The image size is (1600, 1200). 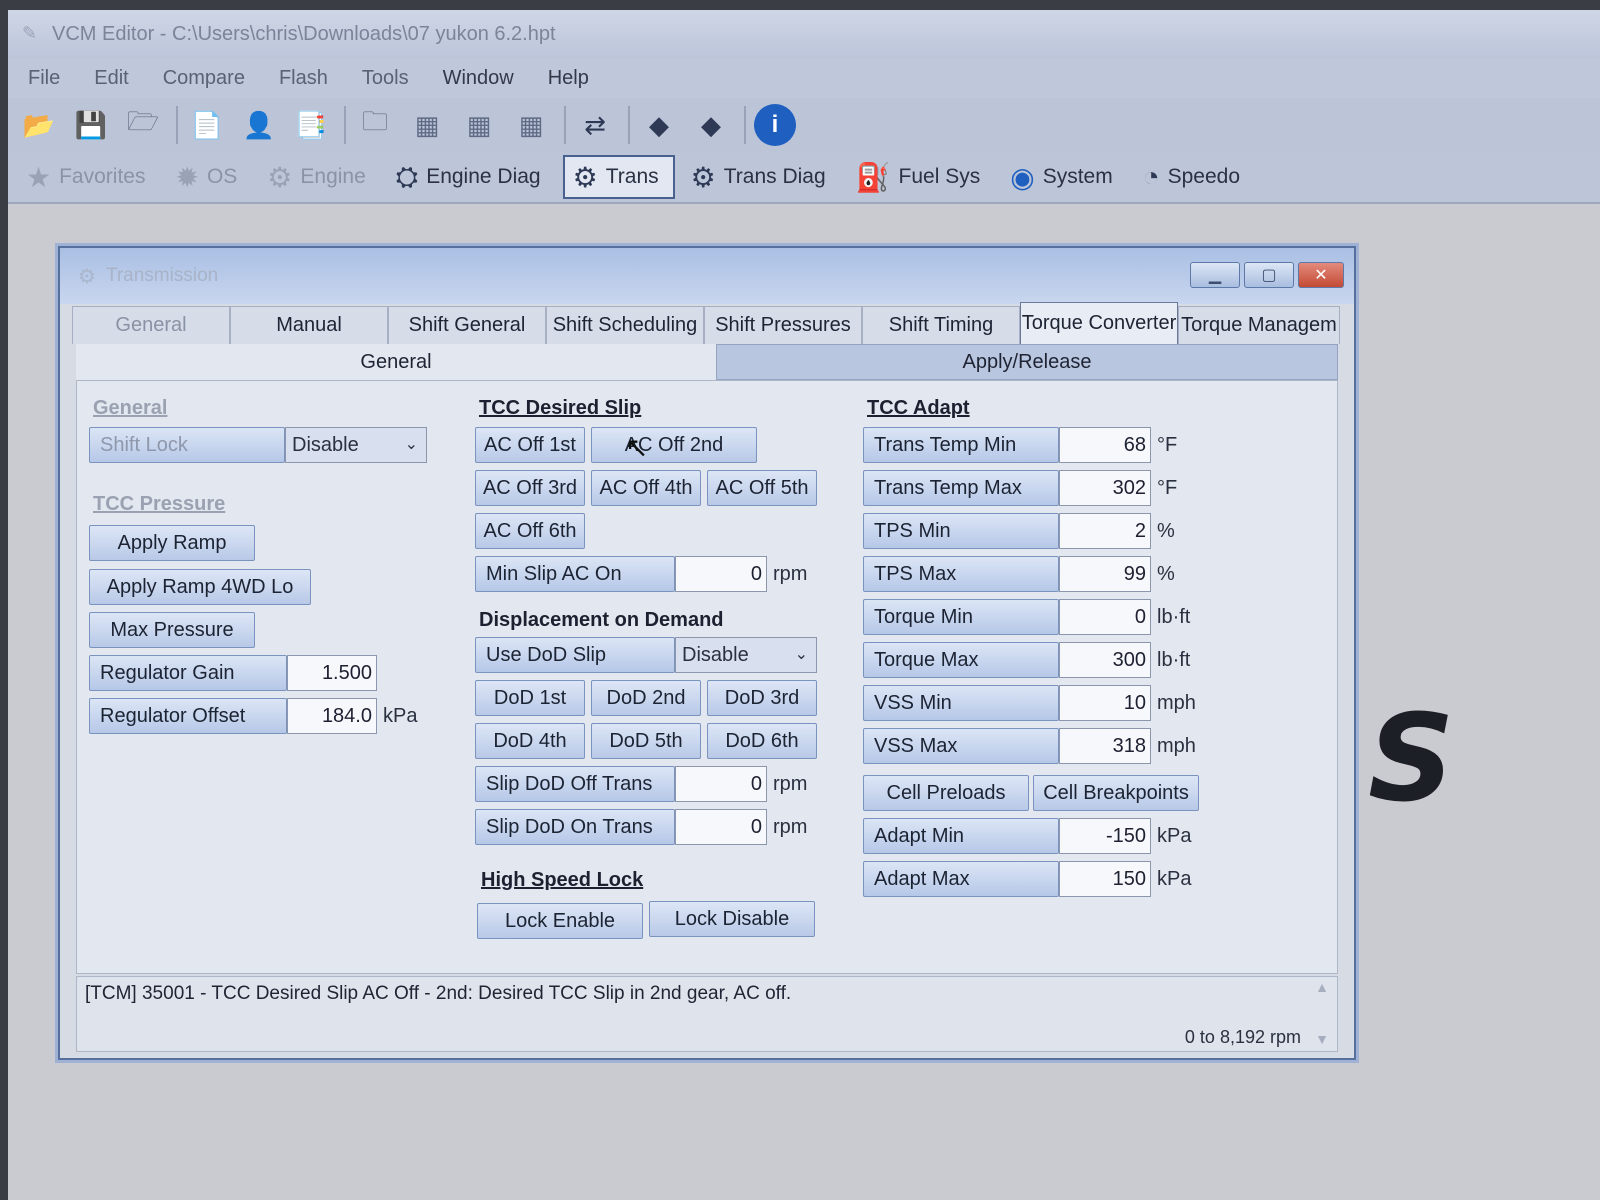 I want to click on apply-ramp-button: Apply Ramp, so click(x=172, y=543).